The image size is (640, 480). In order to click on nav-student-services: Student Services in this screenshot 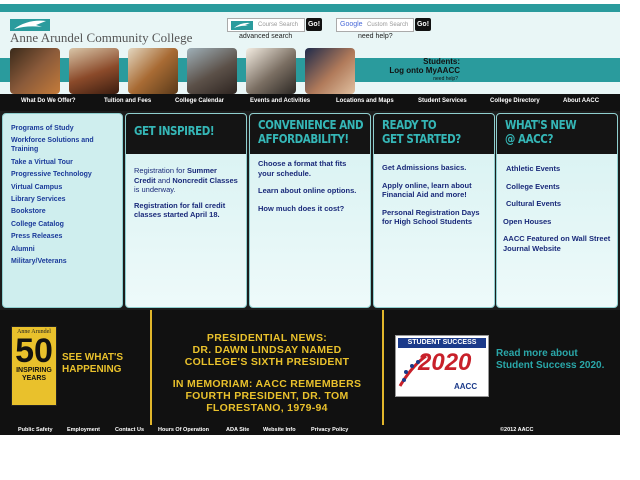, I will do `click(442, 101)`.